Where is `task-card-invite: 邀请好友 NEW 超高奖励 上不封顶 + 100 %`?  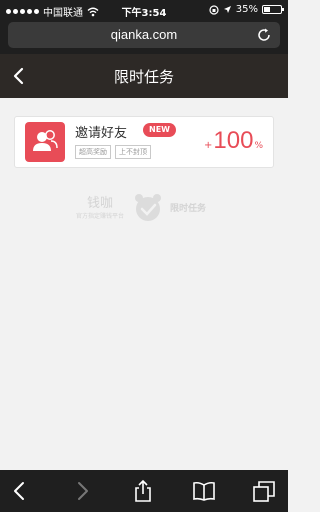
task-card-invite: 邀请好友 NEW 超高奖励 上不封顶 + 100 % is located at coordinates (144, 142).